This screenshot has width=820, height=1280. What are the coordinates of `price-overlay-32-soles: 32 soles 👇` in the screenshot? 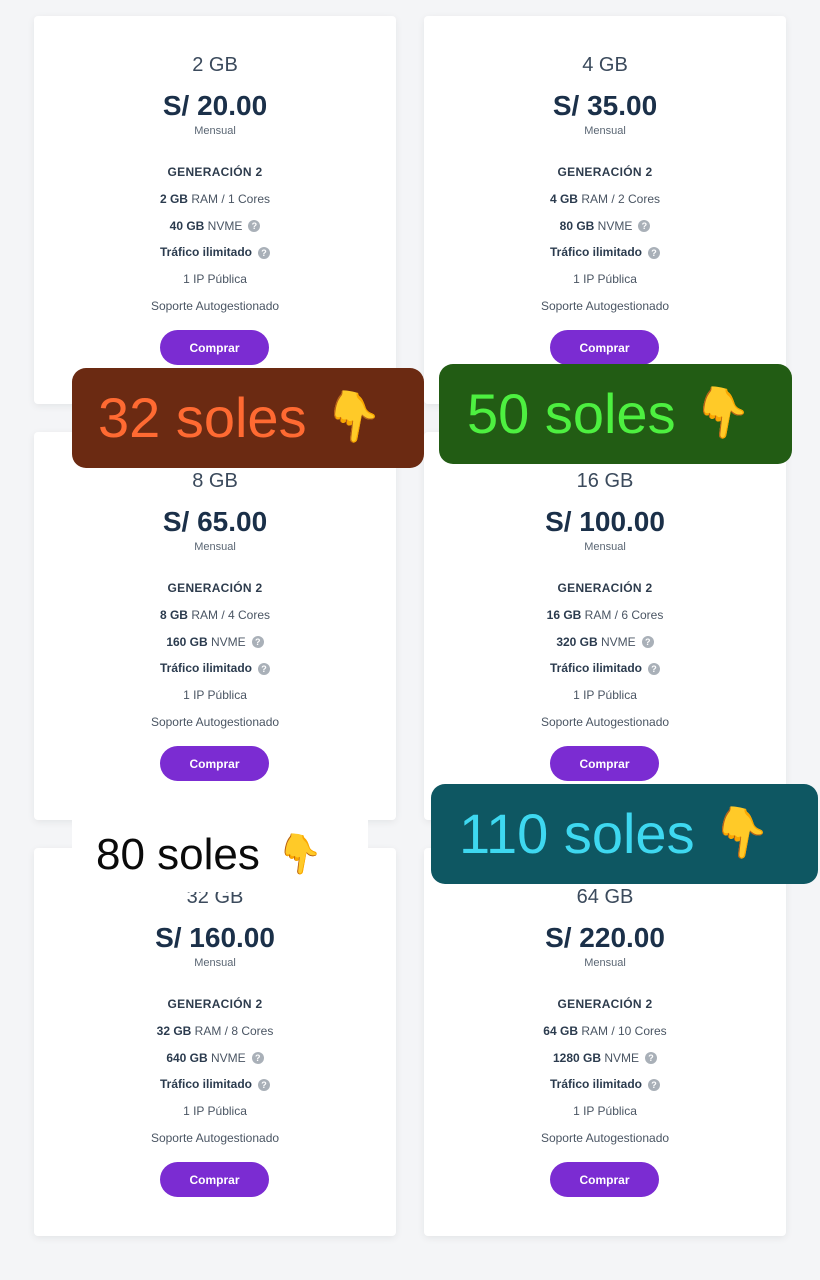 It's located at (248, 418).